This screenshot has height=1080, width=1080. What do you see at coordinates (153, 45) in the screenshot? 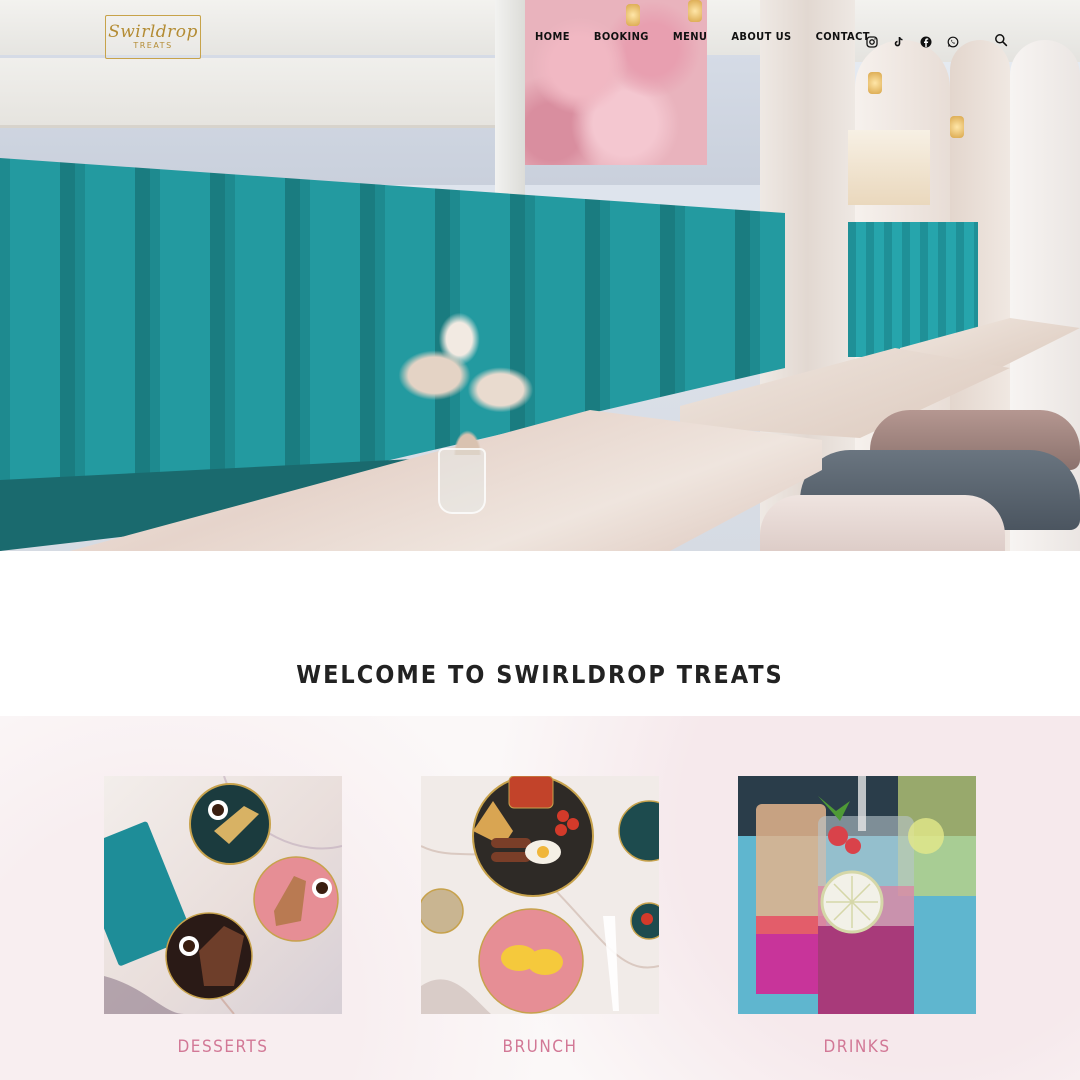
I see `logo-subtext: TREATS` at bounding box center [153, 45].